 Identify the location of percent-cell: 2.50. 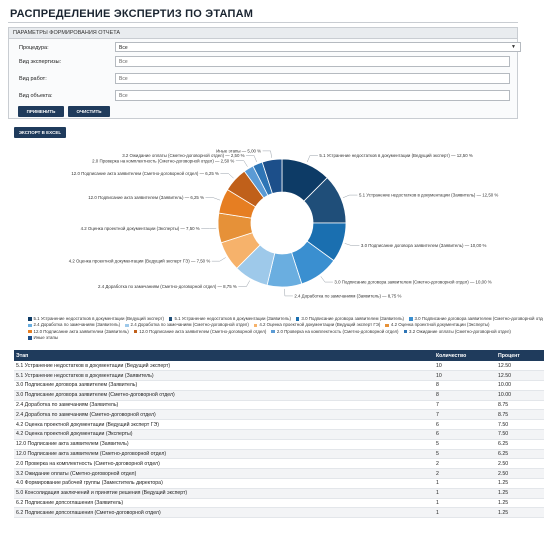
(520, 474).